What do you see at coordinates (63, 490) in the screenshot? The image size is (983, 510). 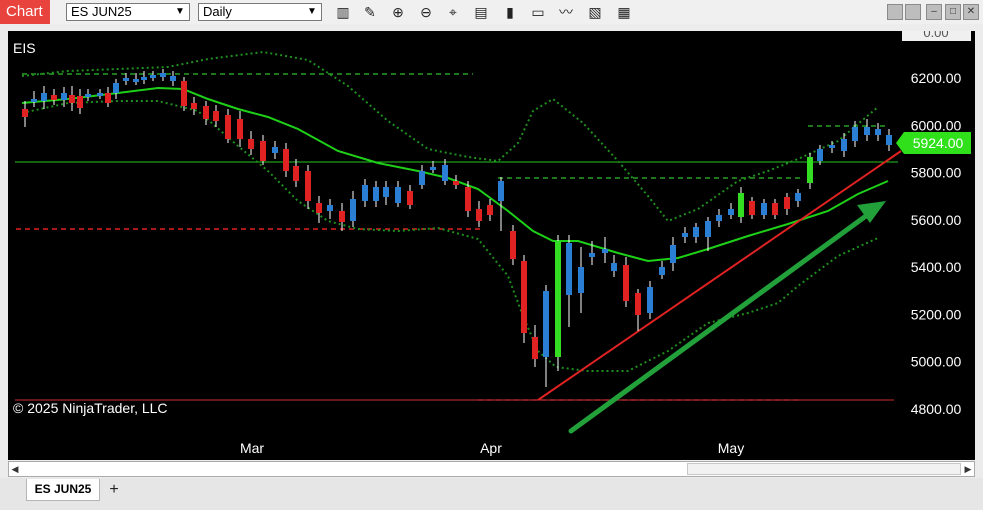 I see `tab-es-jun25: ES JUN25` at bounding box center [63, 490].